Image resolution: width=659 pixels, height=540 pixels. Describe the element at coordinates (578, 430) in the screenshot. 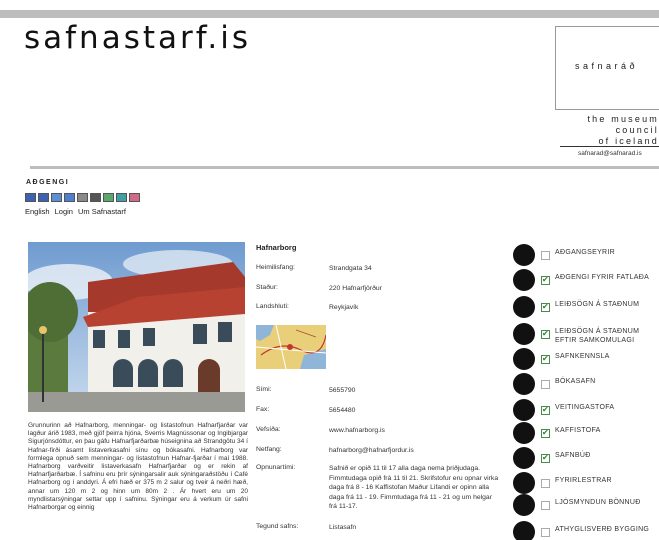

I see `facility-label: KAFFISTOFA` at that location.